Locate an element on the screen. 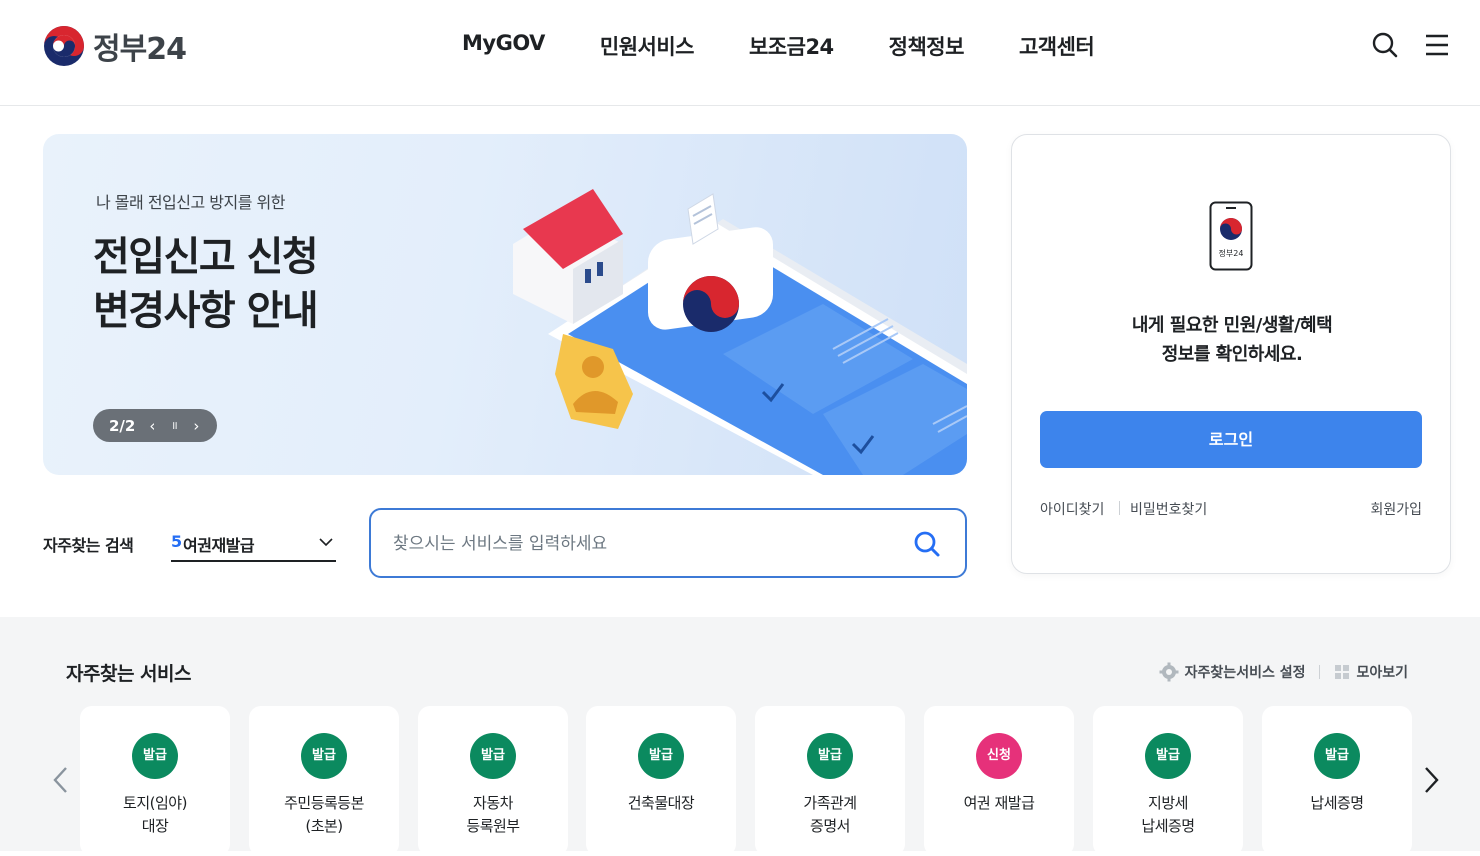 Image resolution: width=1480 pixels, height=856 pixels. service-card: 발급토지(임야) 대장 is located at coordinates (155, 781).